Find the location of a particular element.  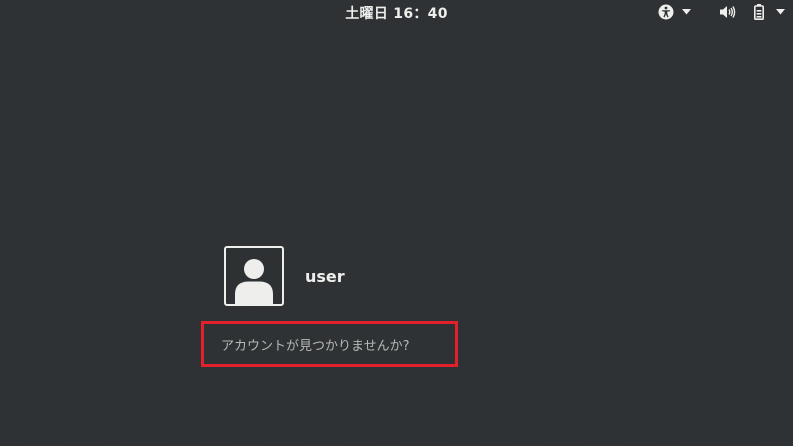

user-list-item: user is located at coordinates (284, 276).